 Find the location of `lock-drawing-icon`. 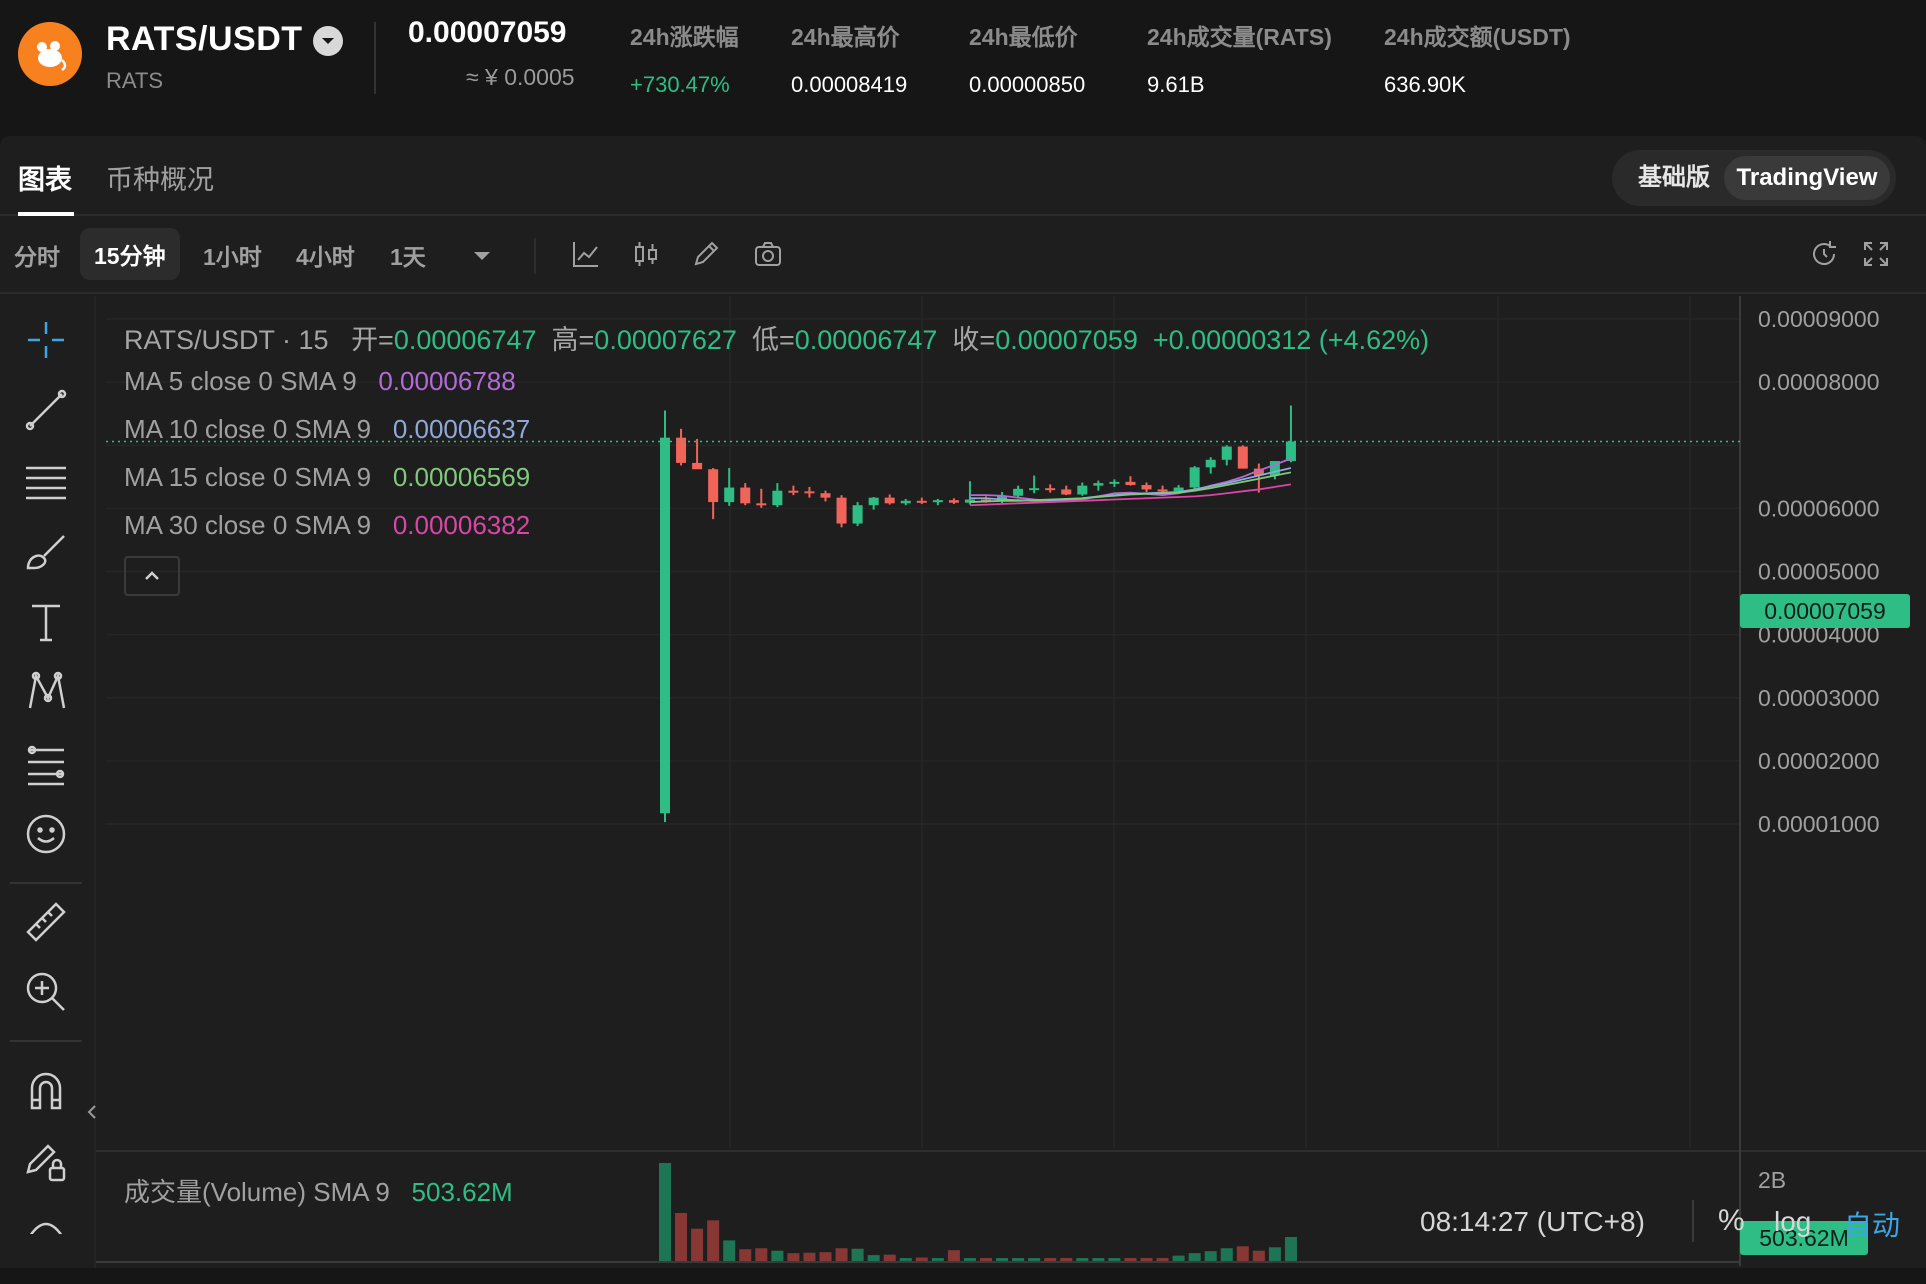

lock-drawing-icon is located at coordinates (46, 1160).